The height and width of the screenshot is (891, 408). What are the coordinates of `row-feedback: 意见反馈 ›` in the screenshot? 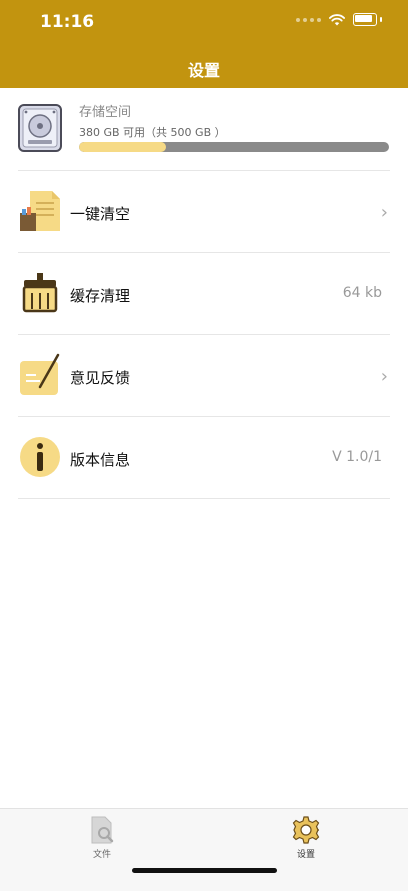 It's located at (204, 376).